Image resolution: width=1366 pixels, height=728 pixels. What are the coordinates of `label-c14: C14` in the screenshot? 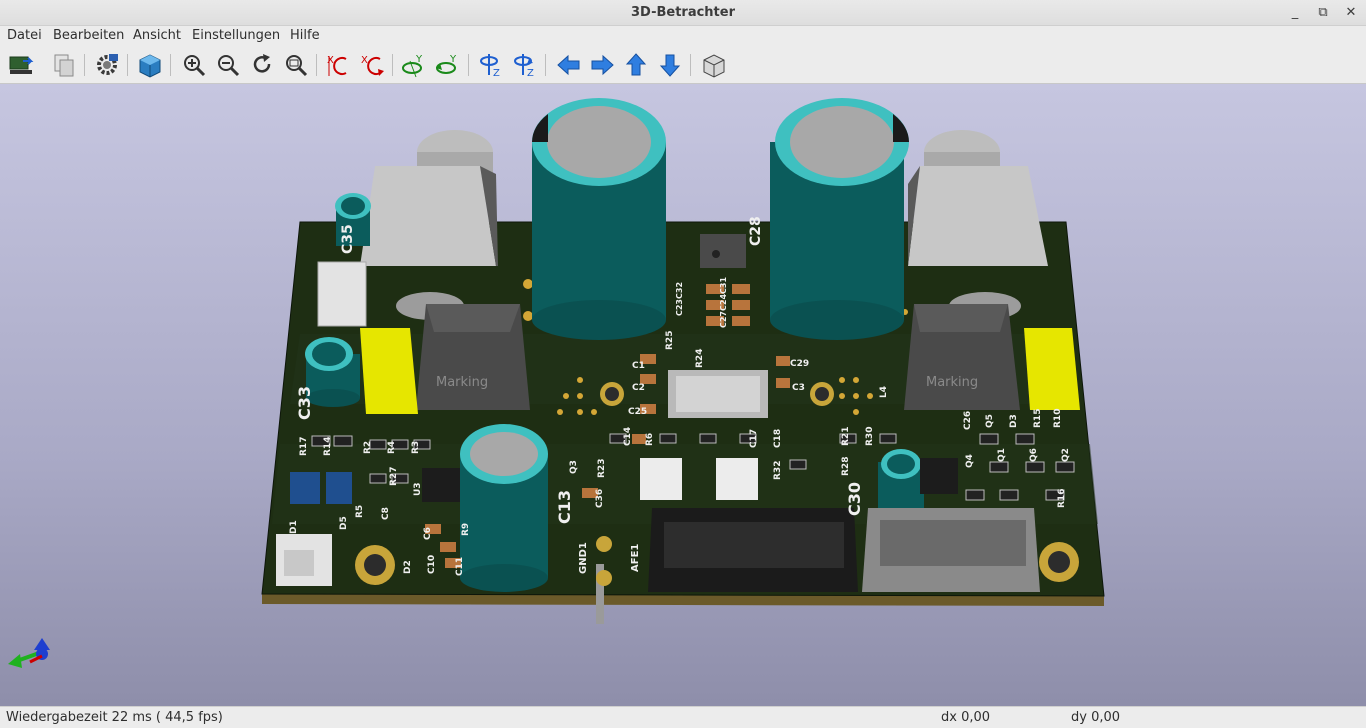 It's located at (628, 436).